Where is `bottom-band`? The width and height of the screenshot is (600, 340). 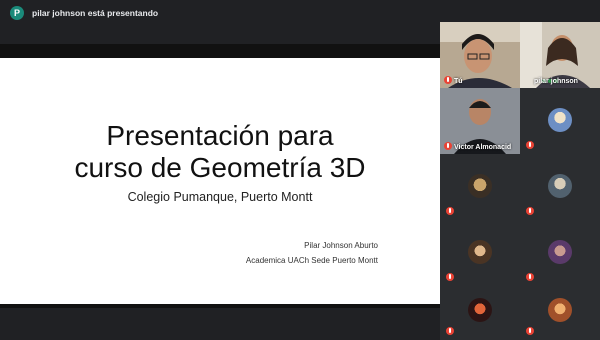
bottom-band is located at coordinates (220, 324).